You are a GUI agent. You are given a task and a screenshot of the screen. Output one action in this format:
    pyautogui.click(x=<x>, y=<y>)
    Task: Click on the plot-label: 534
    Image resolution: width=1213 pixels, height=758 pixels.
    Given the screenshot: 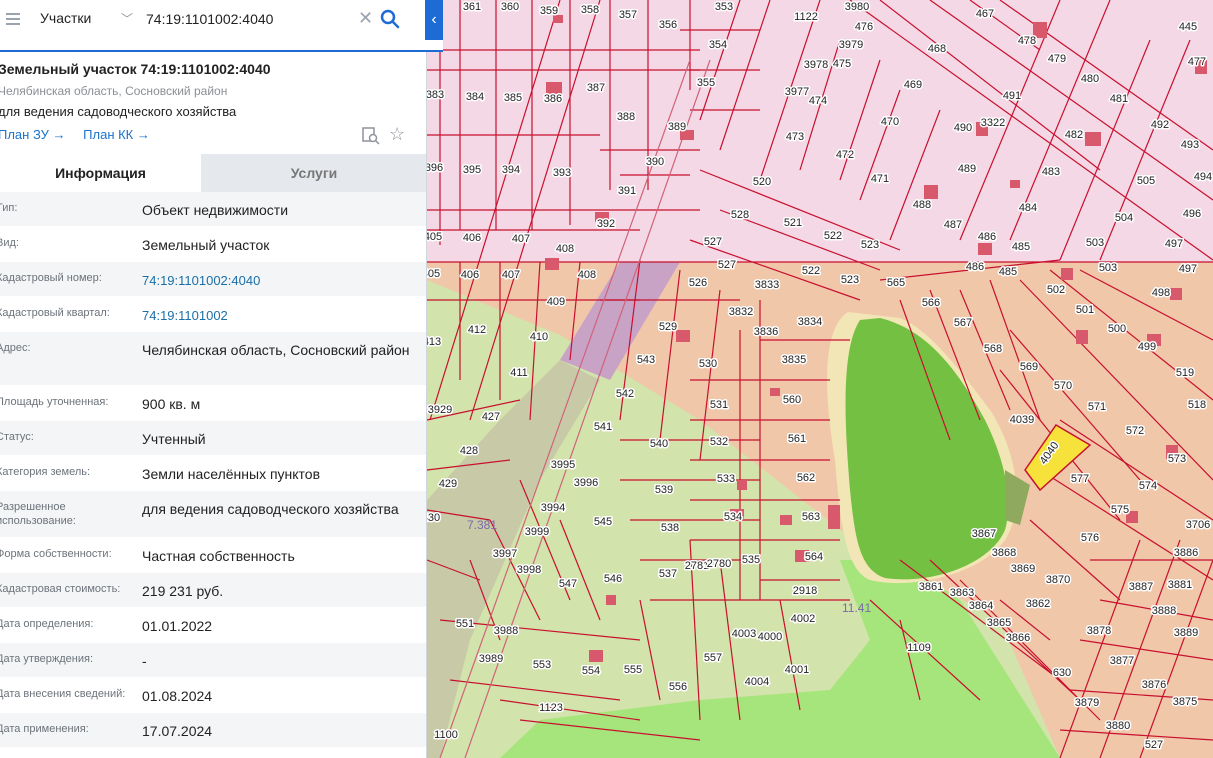 What is the action you would take?
    pyautogui.click(x=732, y=517)
    